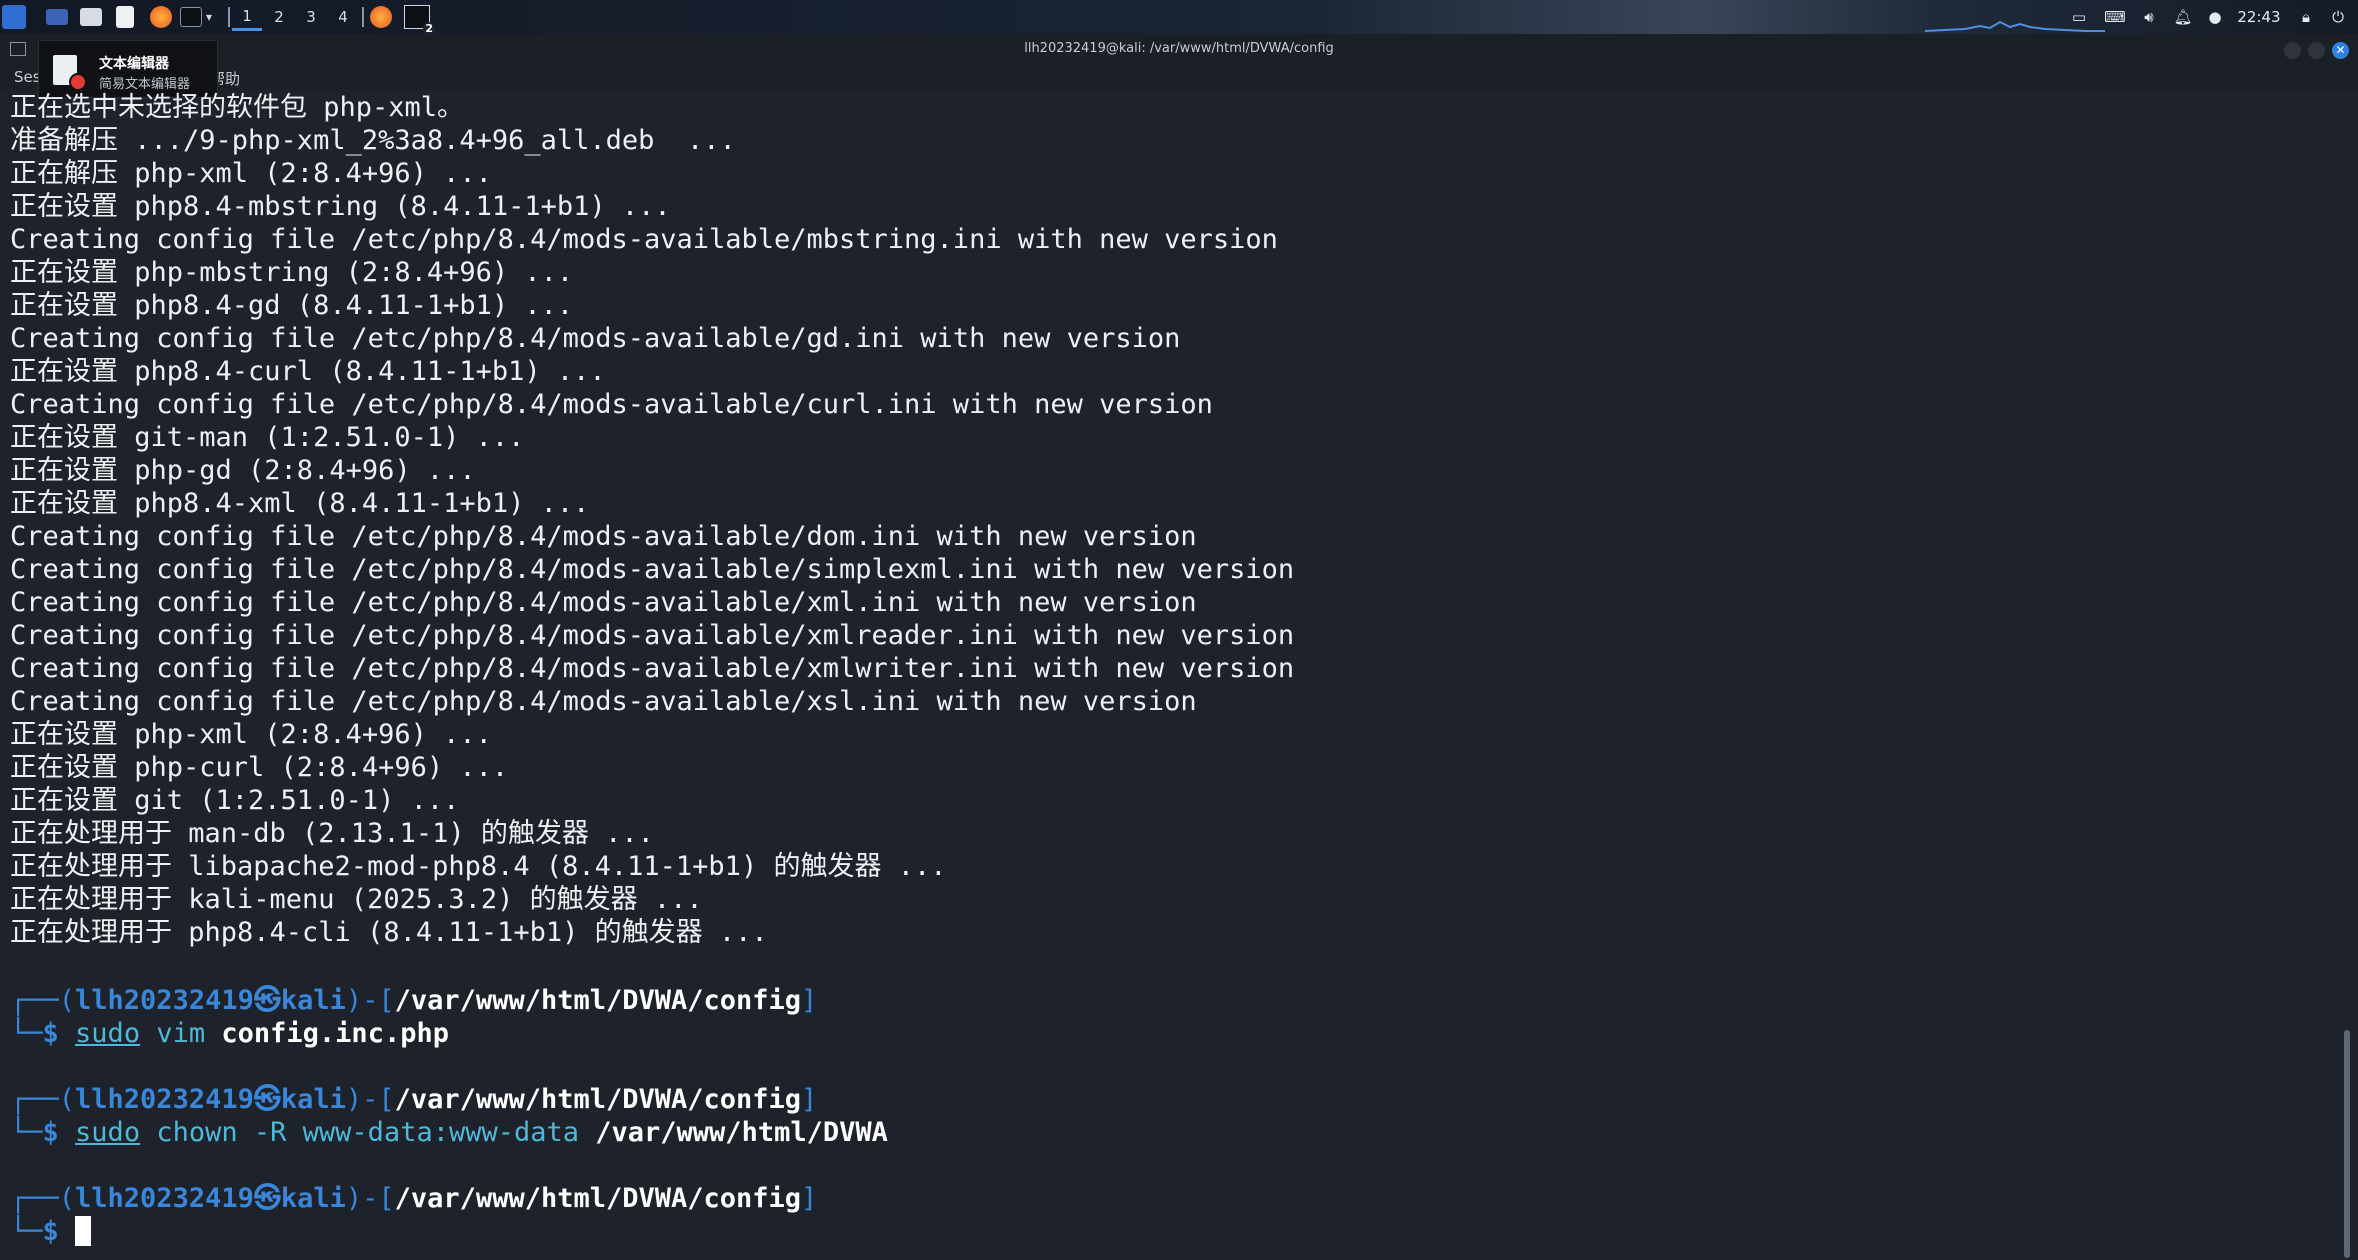 This screenshot has height=1260, width=2358. I want to click on command-line-active: └─$, so click(51, 1231).